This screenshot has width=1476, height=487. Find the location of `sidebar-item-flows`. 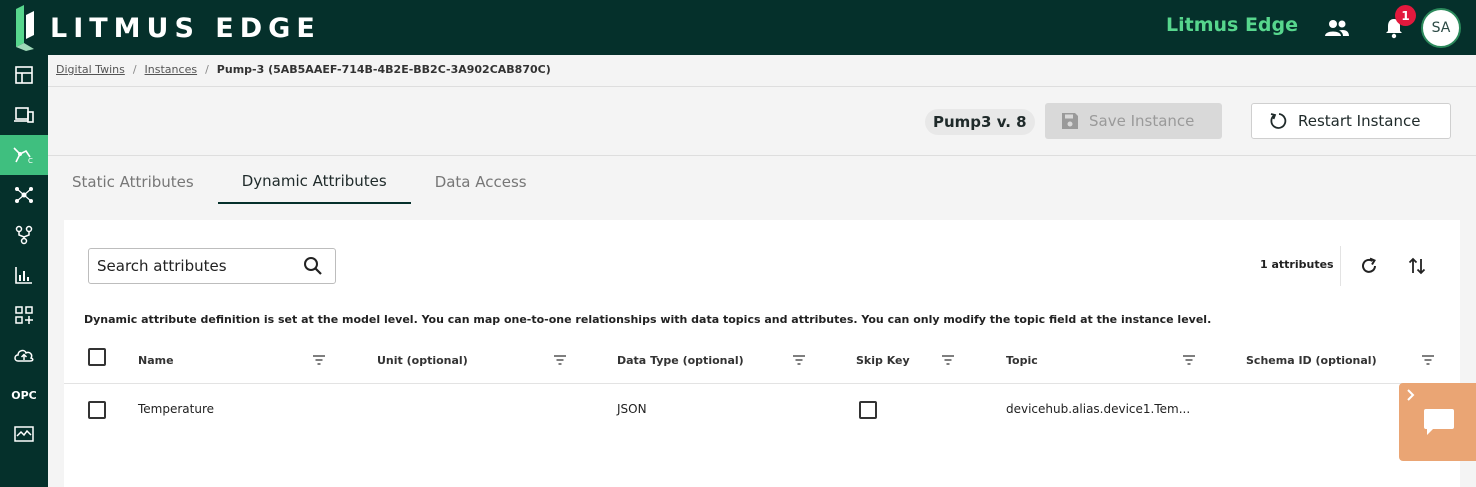

sidebar-item-flows is located at coordinates (24, 235).